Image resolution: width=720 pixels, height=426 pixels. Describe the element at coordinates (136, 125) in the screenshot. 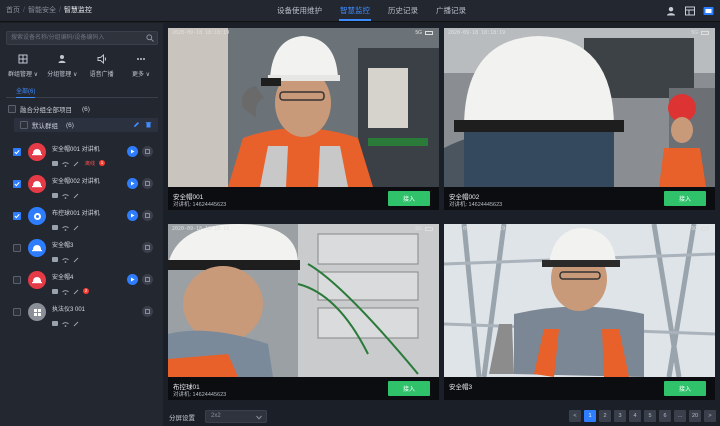

I see `edit-icon` at that location.